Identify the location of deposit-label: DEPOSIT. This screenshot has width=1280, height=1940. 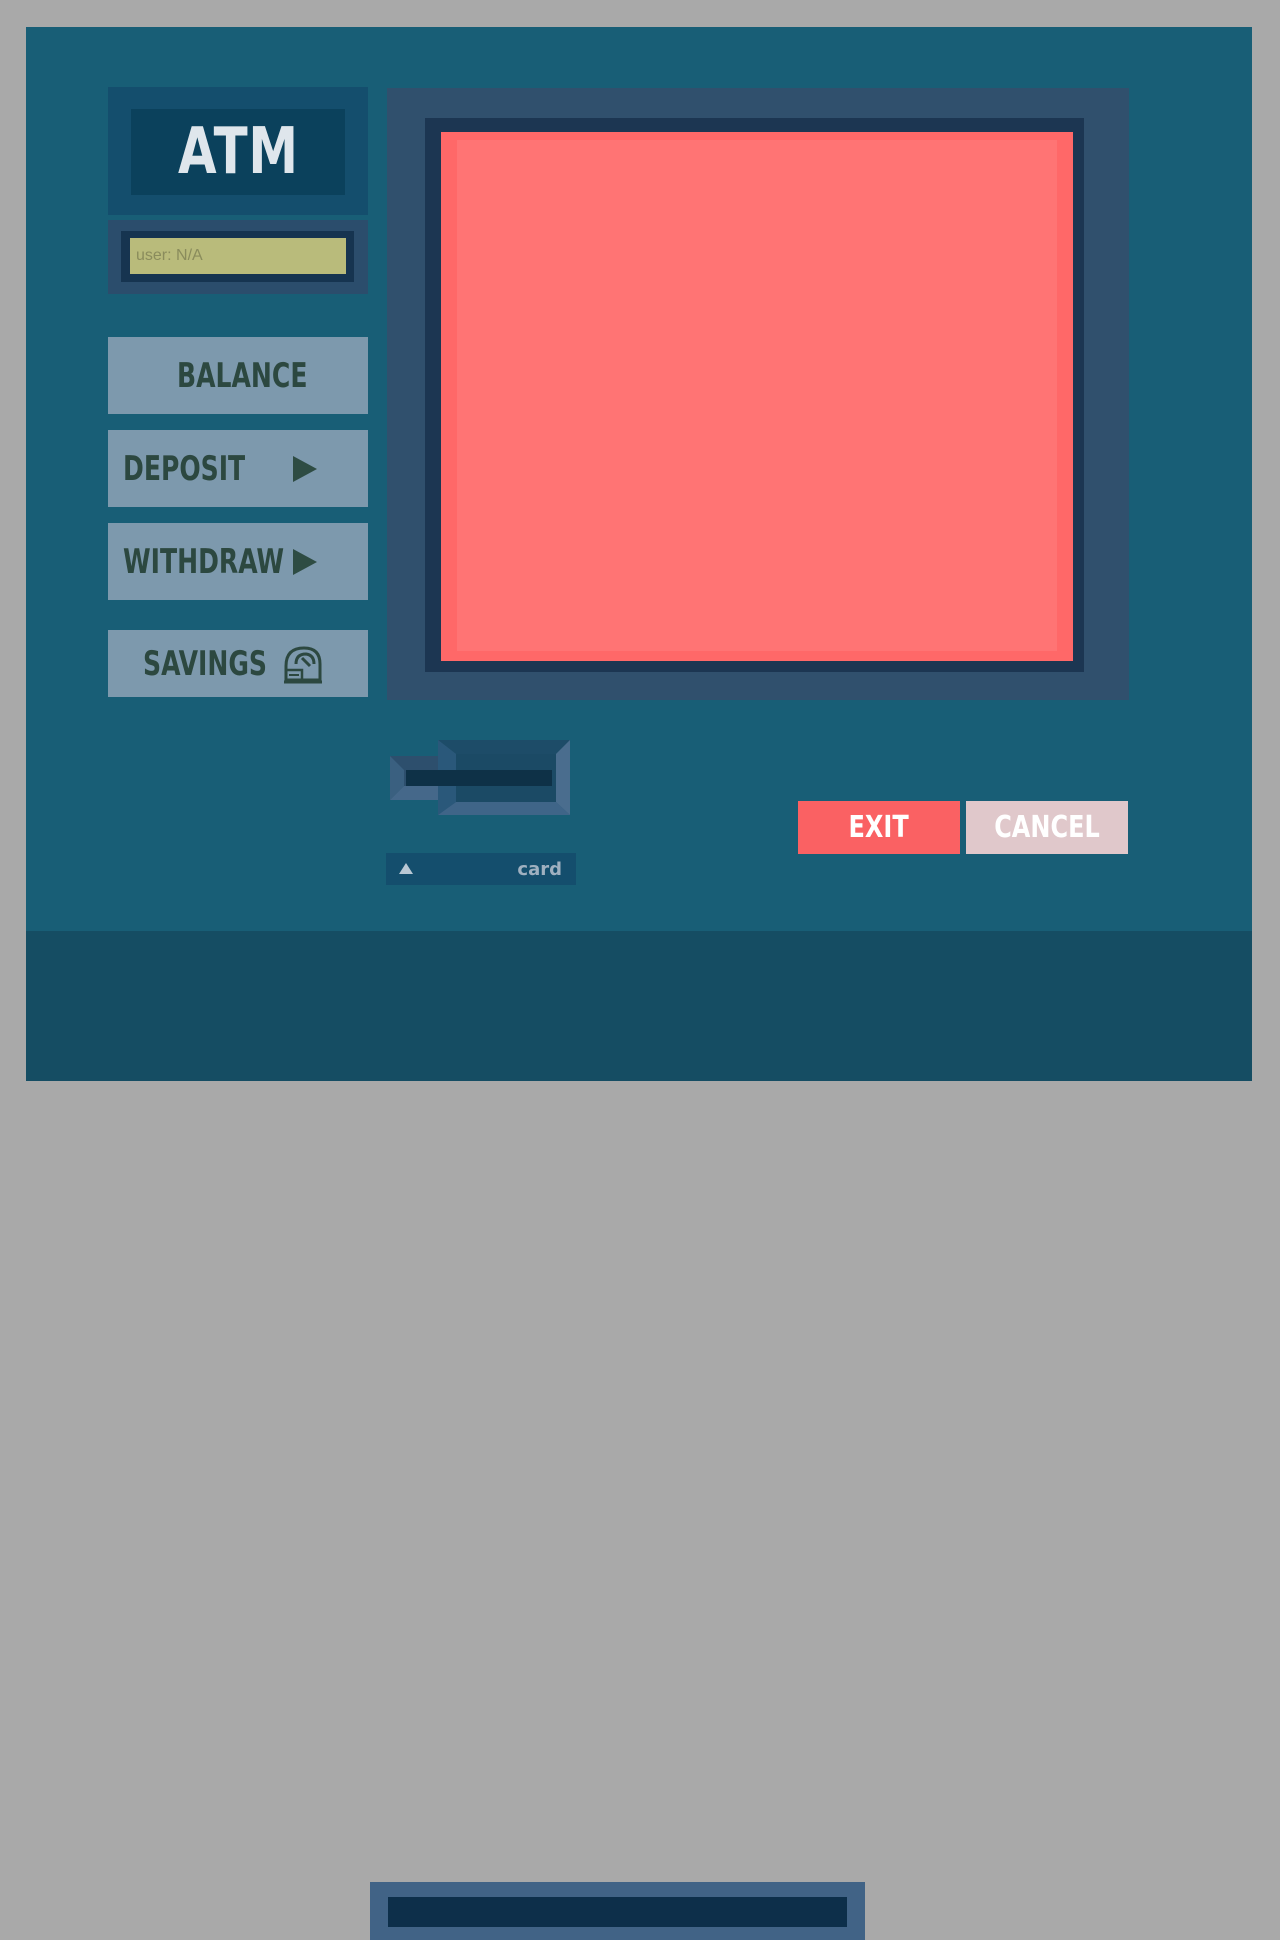
(184, 468).